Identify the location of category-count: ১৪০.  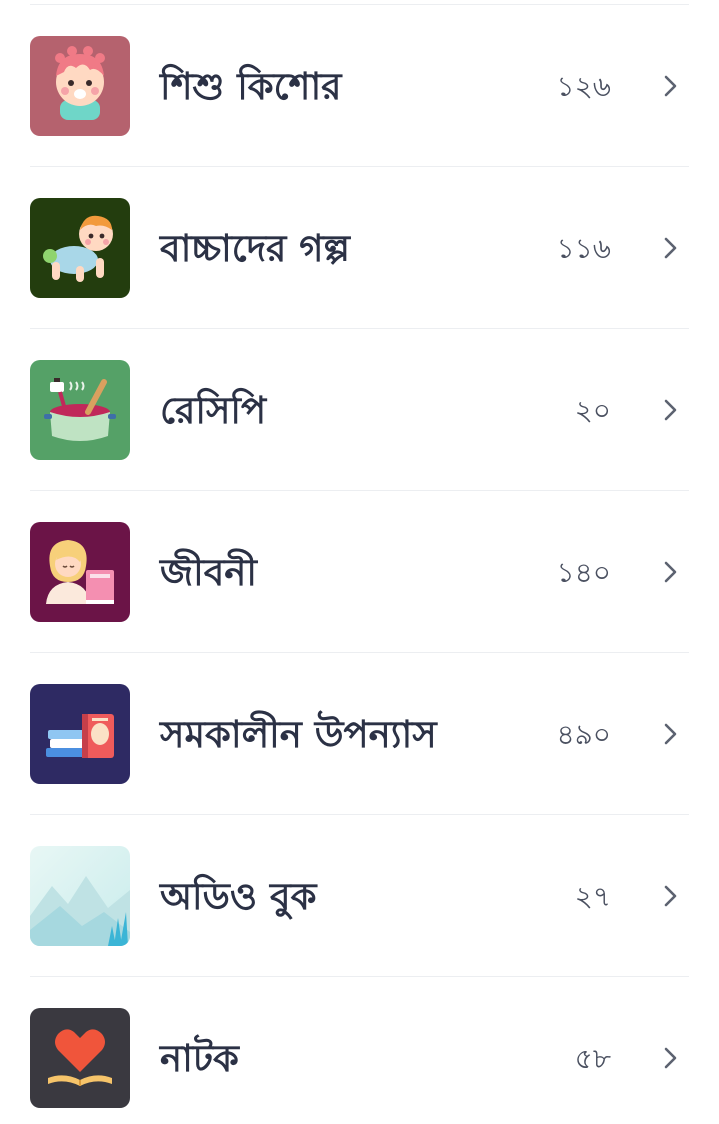
(583, 572).